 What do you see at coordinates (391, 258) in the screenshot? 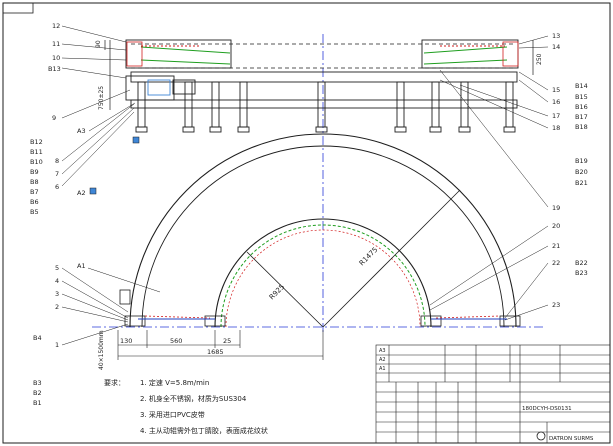
I see `radius-line-r1475` at bounding box center [391, 258].